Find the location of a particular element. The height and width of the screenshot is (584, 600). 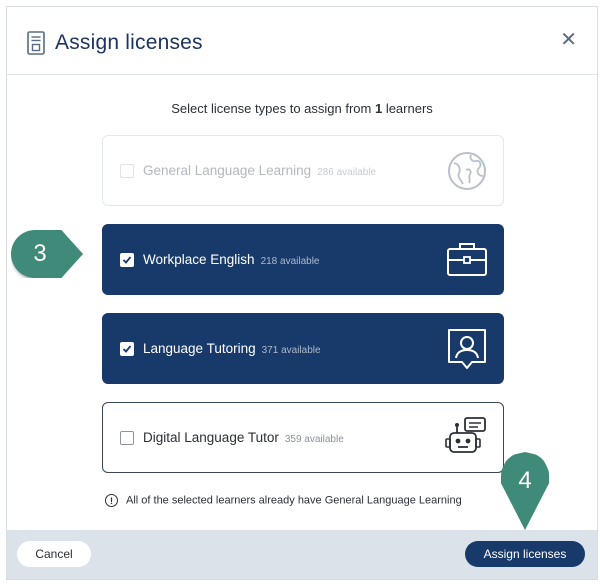

tutor-person-icon is located at coordinates (467, 349).